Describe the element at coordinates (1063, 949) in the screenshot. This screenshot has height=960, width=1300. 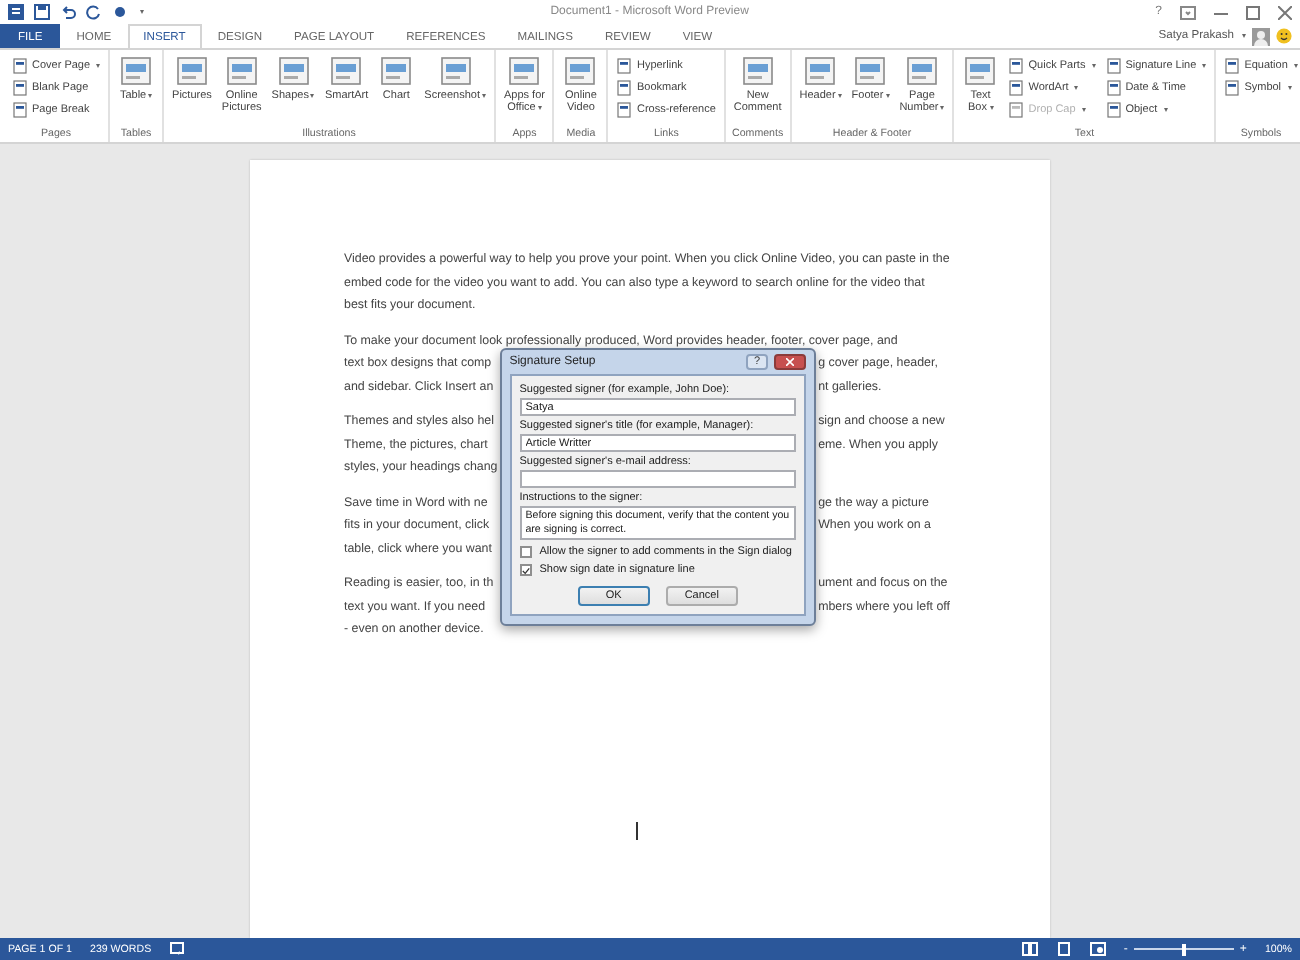
I see `print-layout-icon` at that location.